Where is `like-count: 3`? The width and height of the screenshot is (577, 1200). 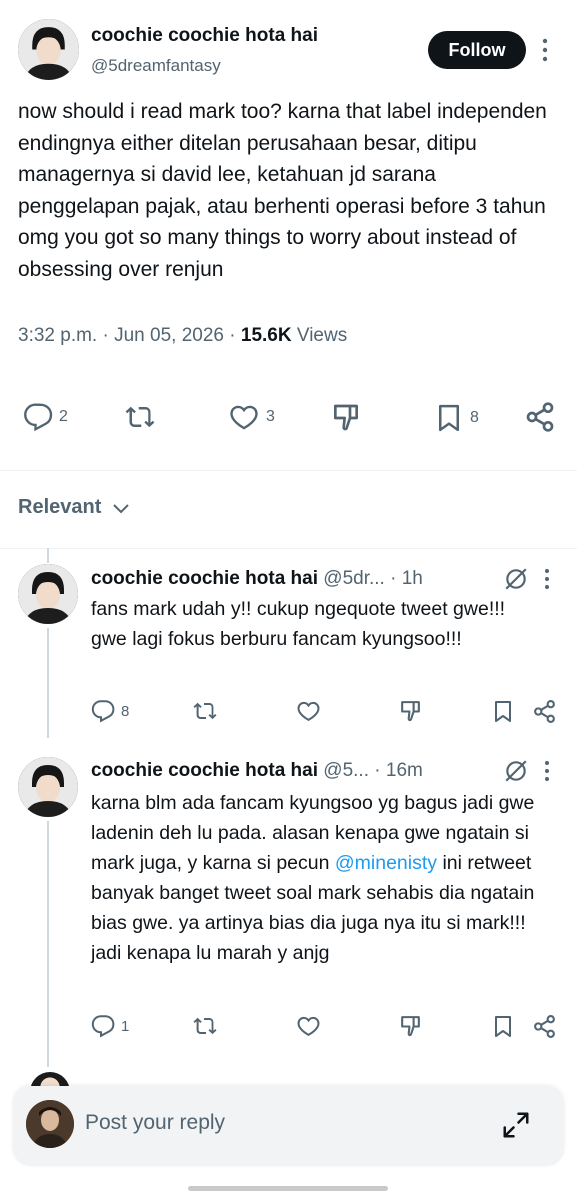
like-count: 3 is located at coordinates (270, 416).